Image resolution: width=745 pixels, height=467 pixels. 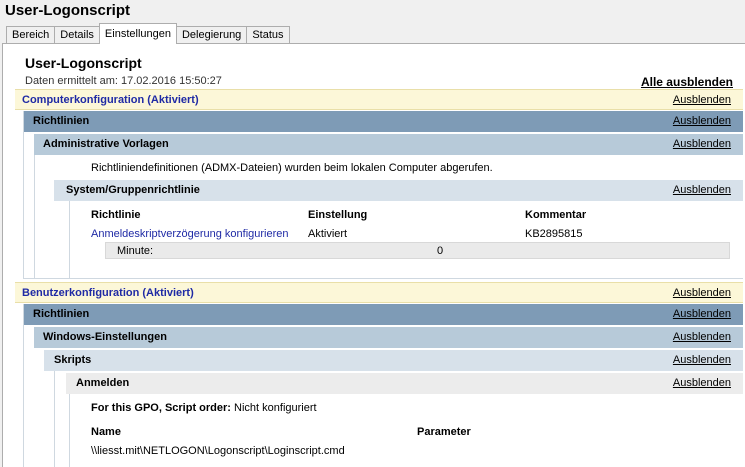 I want to click on scripts-header: Skripts Ausblenden, so click(x=393, y=360).